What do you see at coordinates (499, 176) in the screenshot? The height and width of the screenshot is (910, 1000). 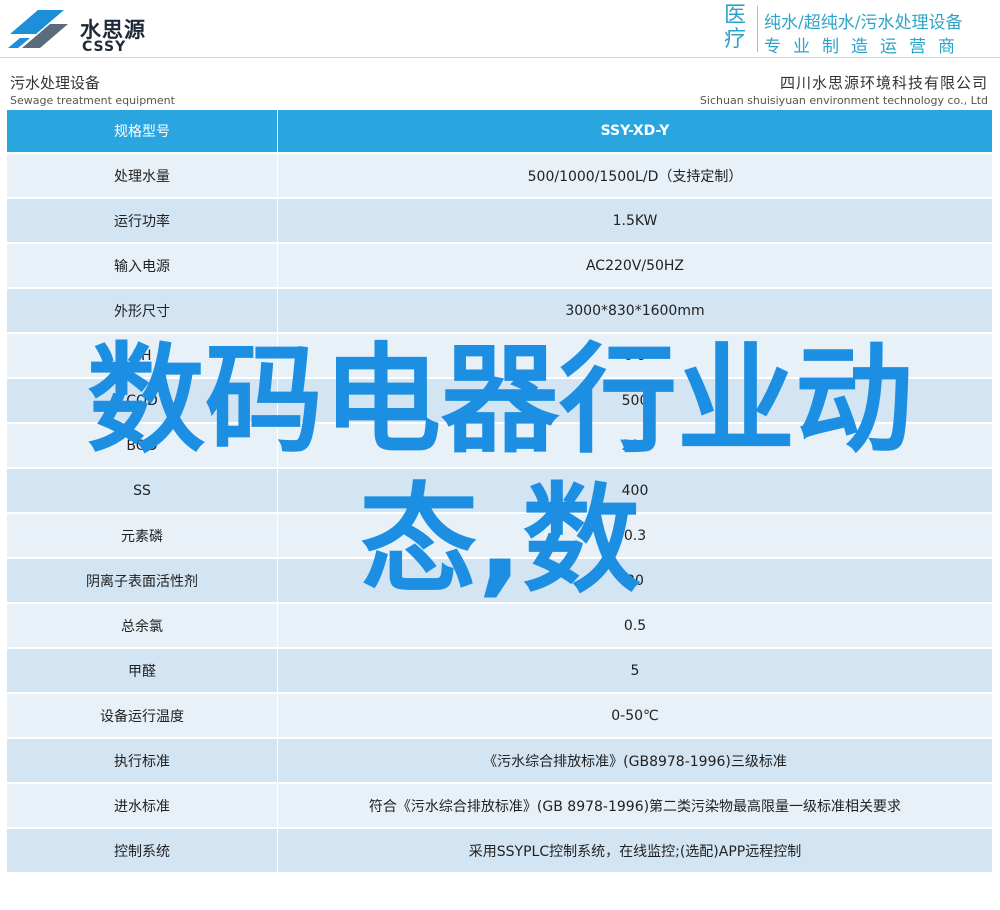 I see `table-row: 处理水量 500/1000/1500L/D（支持定制）` at bounding box center [499, 176].